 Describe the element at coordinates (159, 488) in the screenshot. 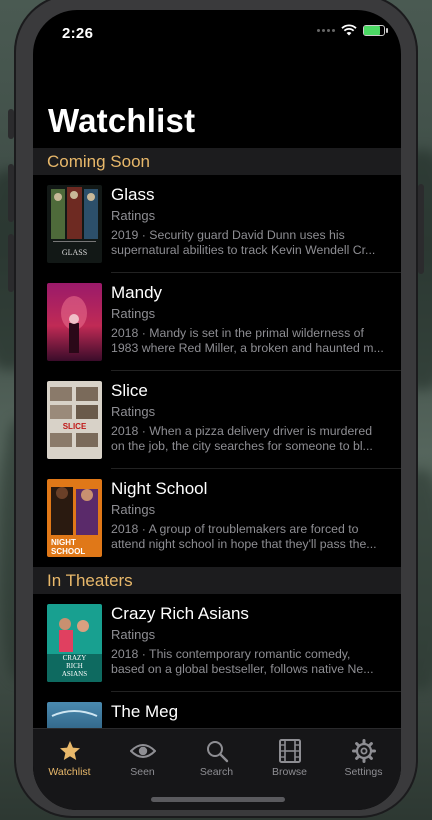

I see `movie-title: Night School` at that location.